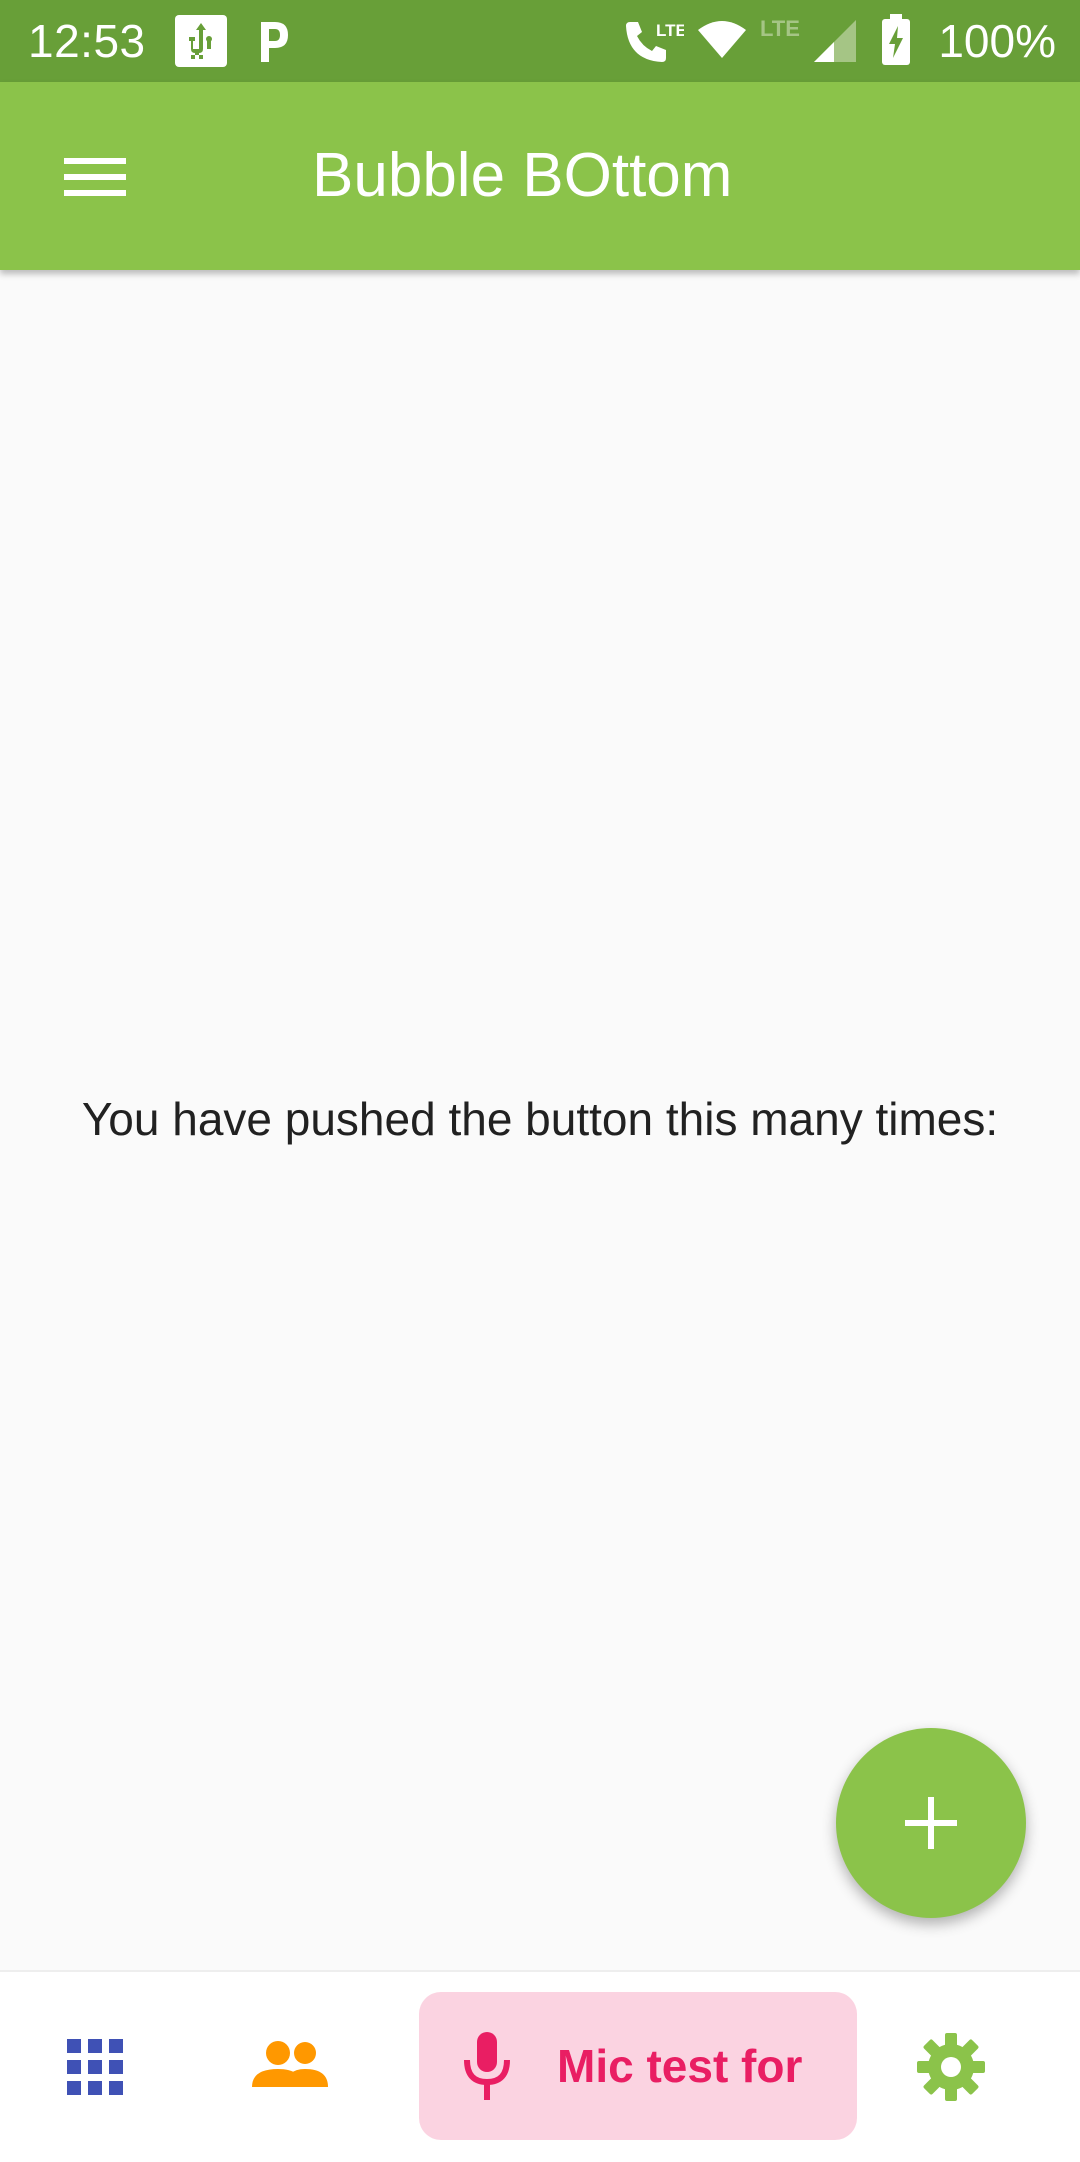  Describe the element at coordinates (722, 39) in the screenshot. I see `wifi-icon` at that location.